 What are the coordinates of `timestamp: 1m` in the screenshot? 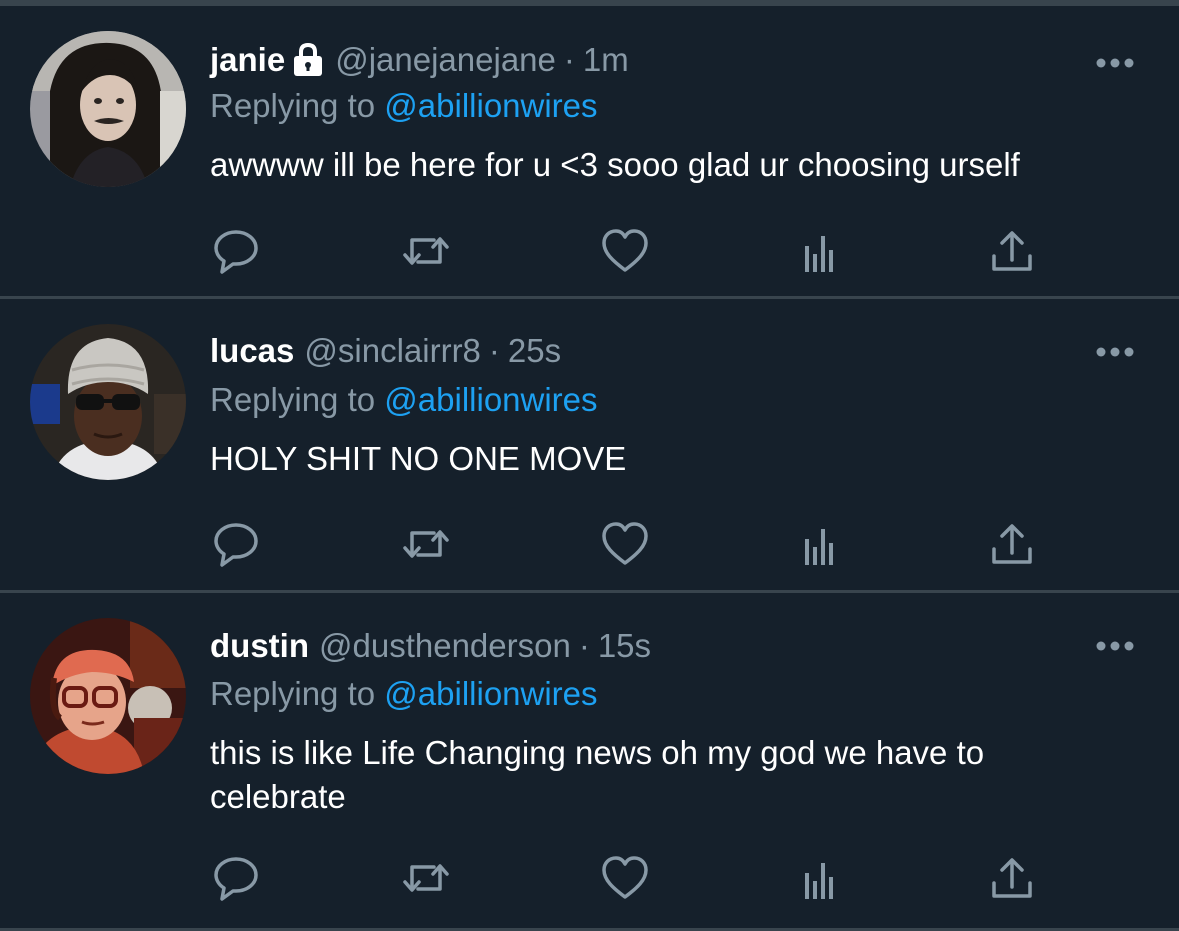 It's located at (606, 60).